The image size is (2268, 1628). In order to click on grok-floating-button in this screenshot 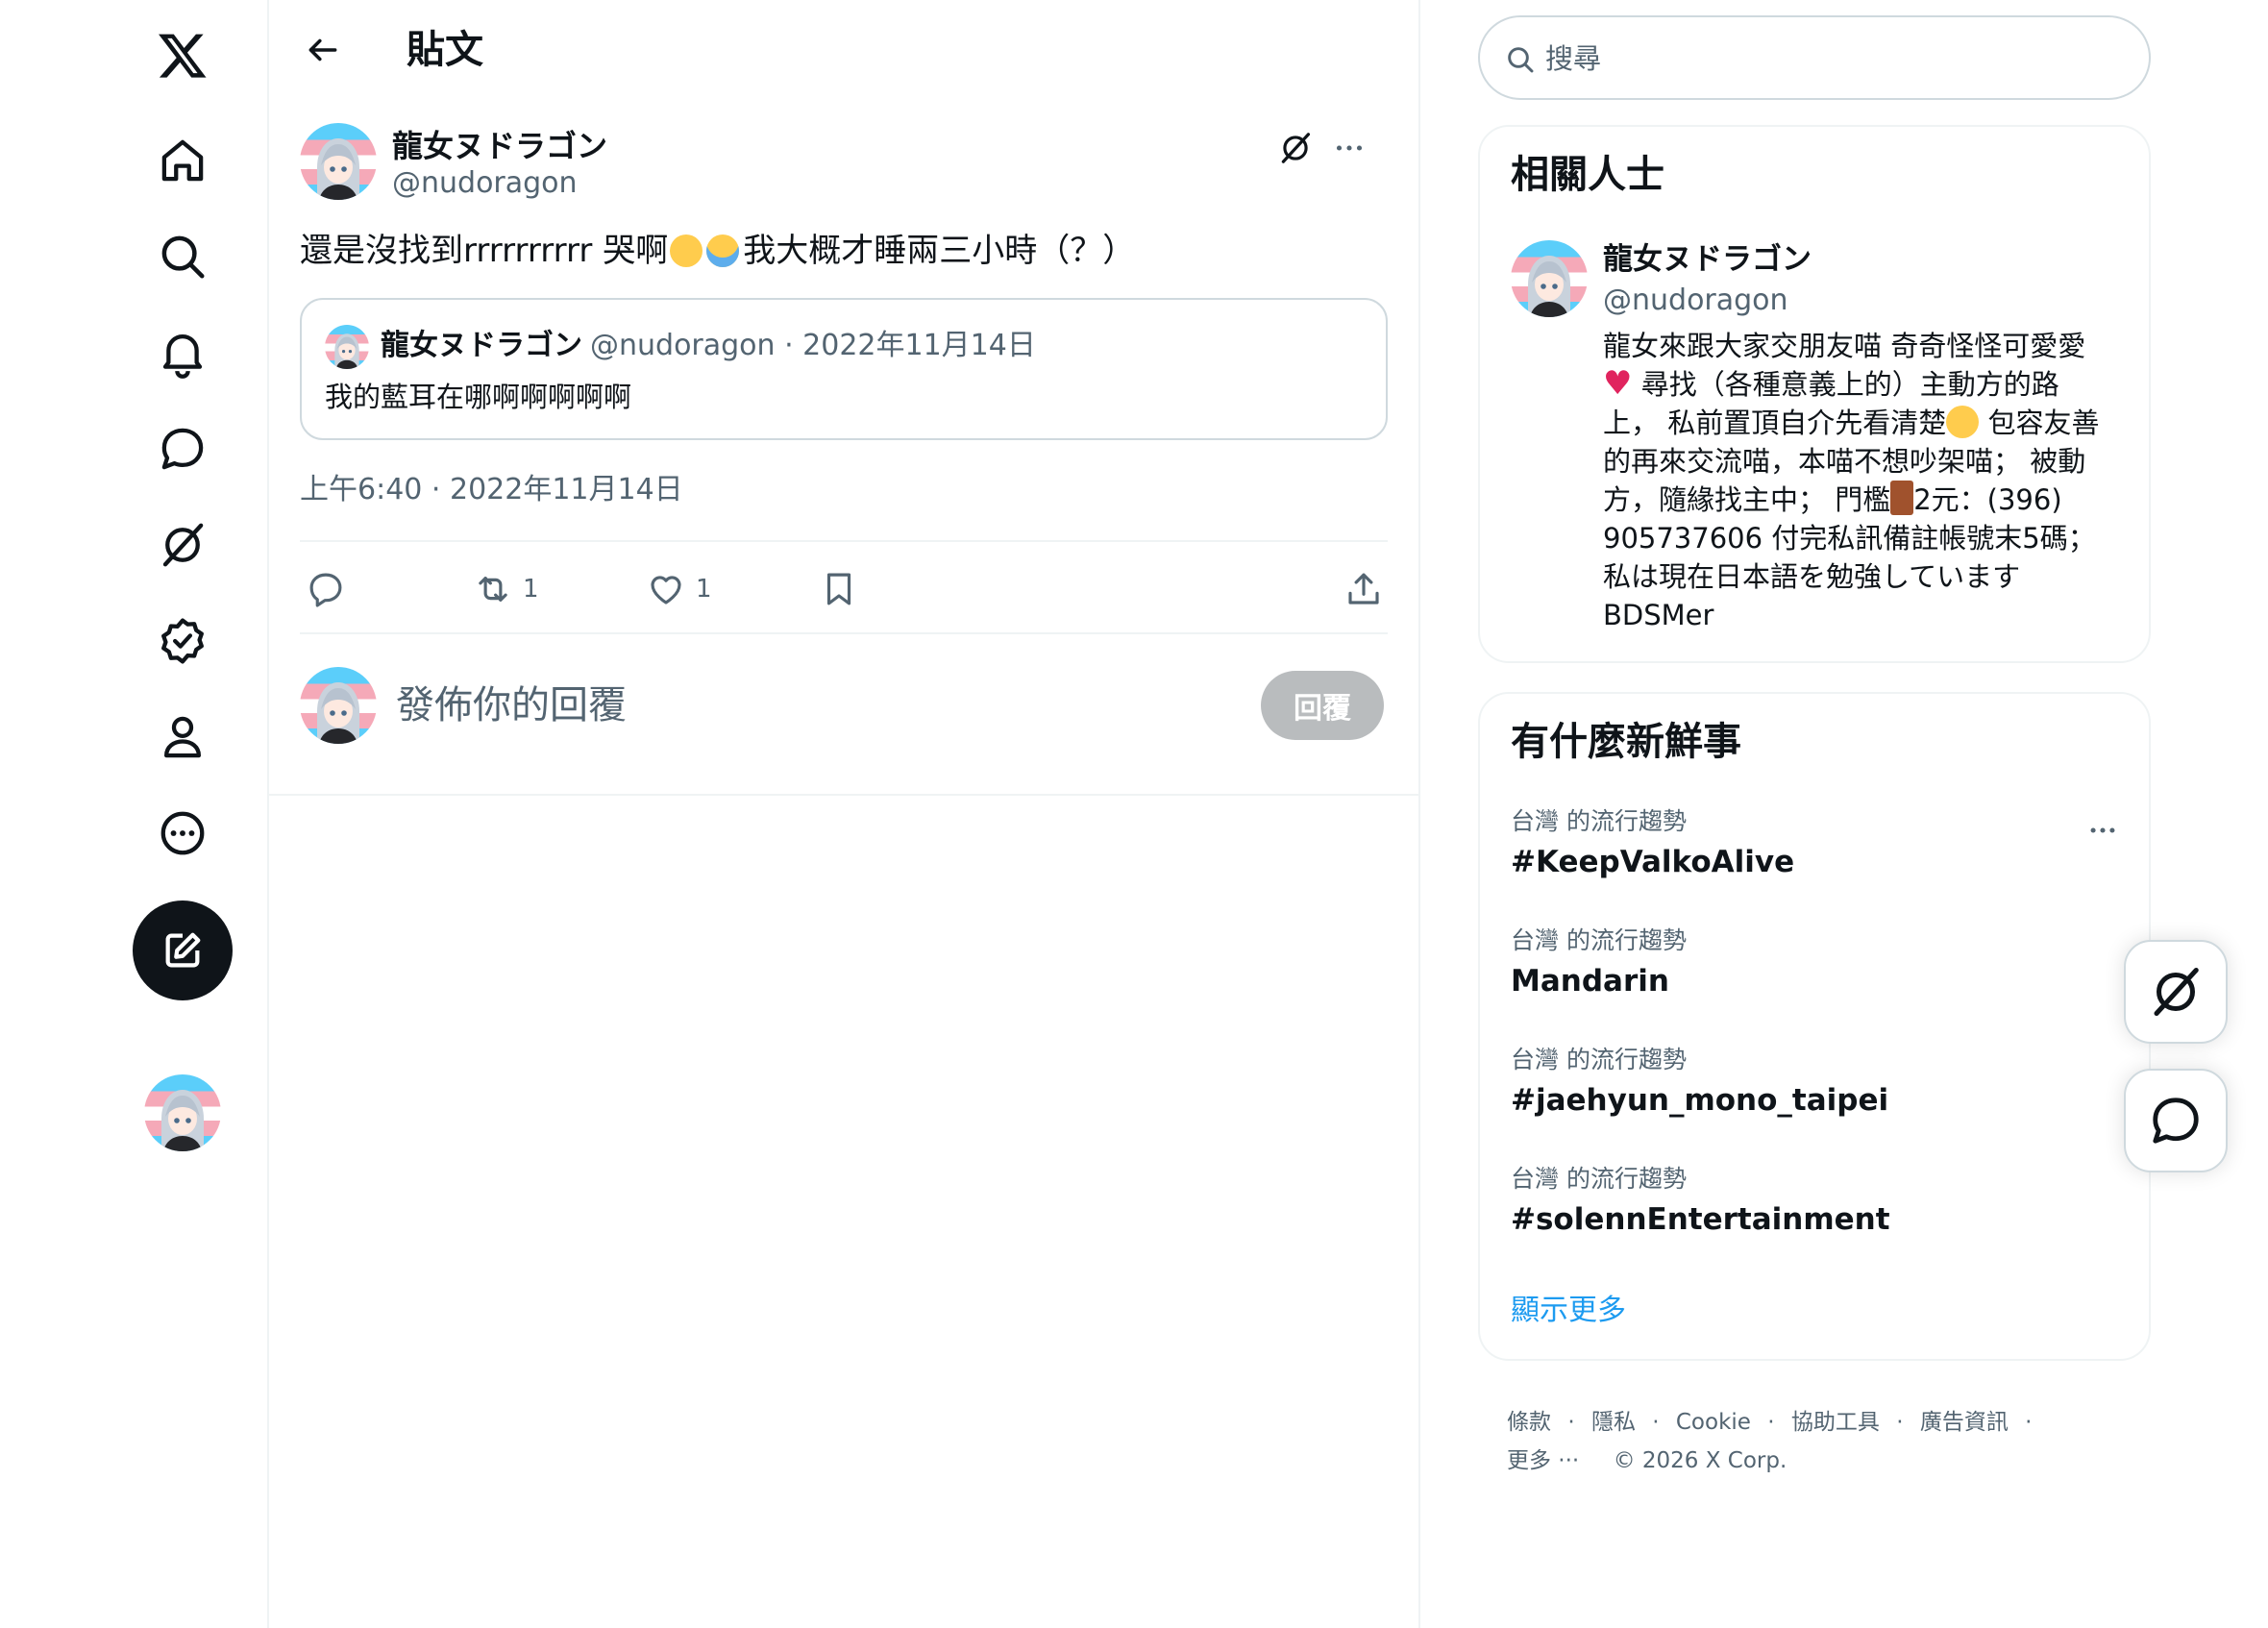, I will do `click(2176, 992)`.